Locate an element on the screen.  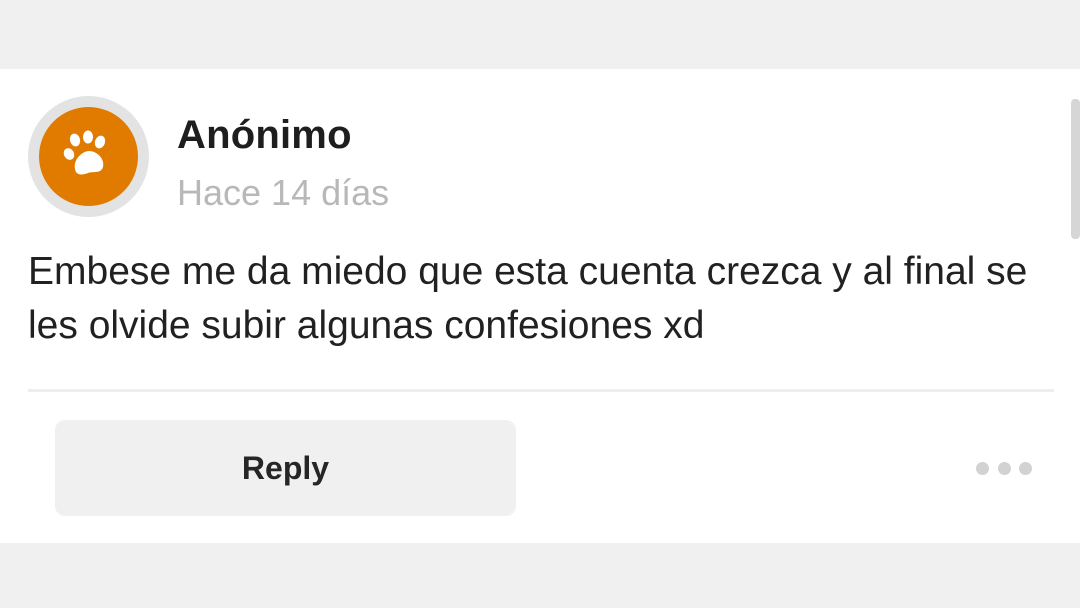
reply-button: Reply is located at coordinates (285, 468).